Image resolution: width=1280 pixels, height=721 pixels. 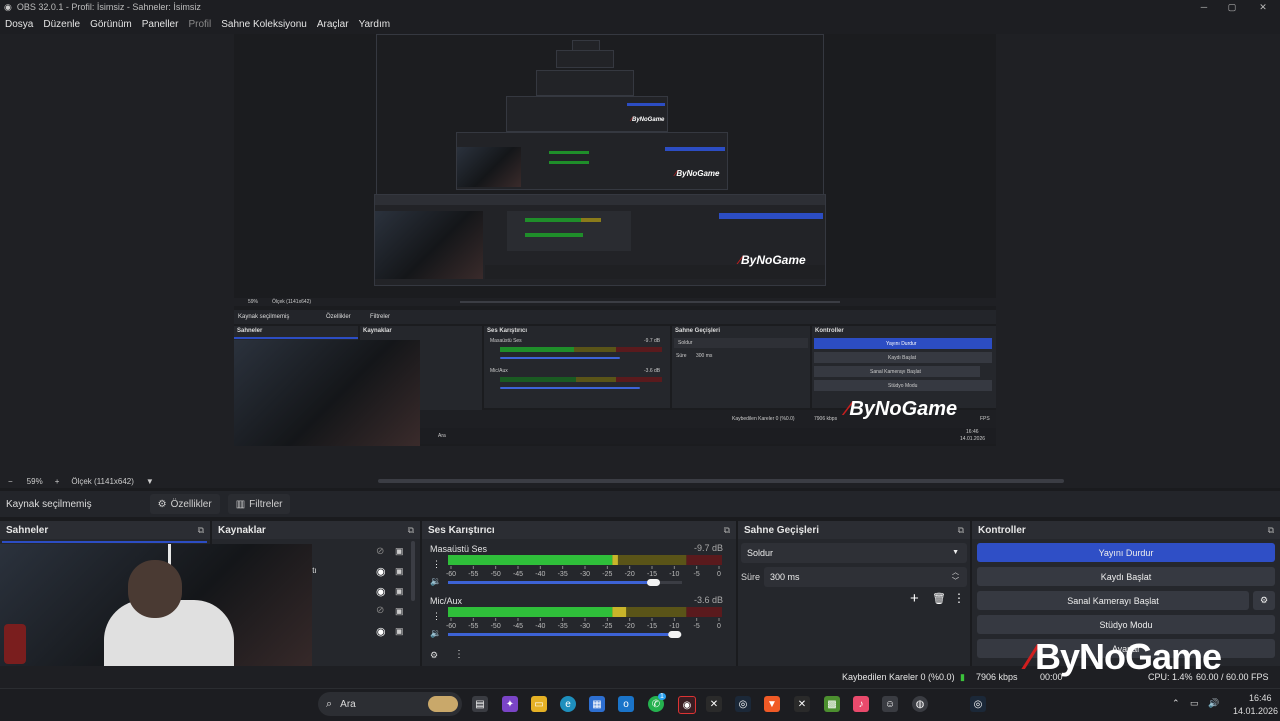 What do you see at coordinates (540, 626) in the screenshot?
I see `meter-tick-label: -40` at bounding box center [540, 626].